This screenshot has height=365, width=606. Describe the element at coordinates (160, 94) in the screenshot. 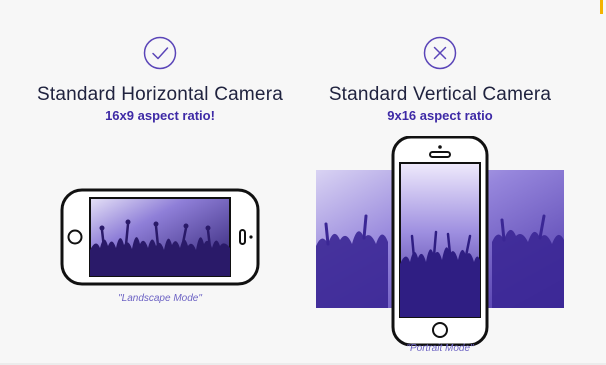

I see `left-title: Standard Horizontal Camera` at that location.